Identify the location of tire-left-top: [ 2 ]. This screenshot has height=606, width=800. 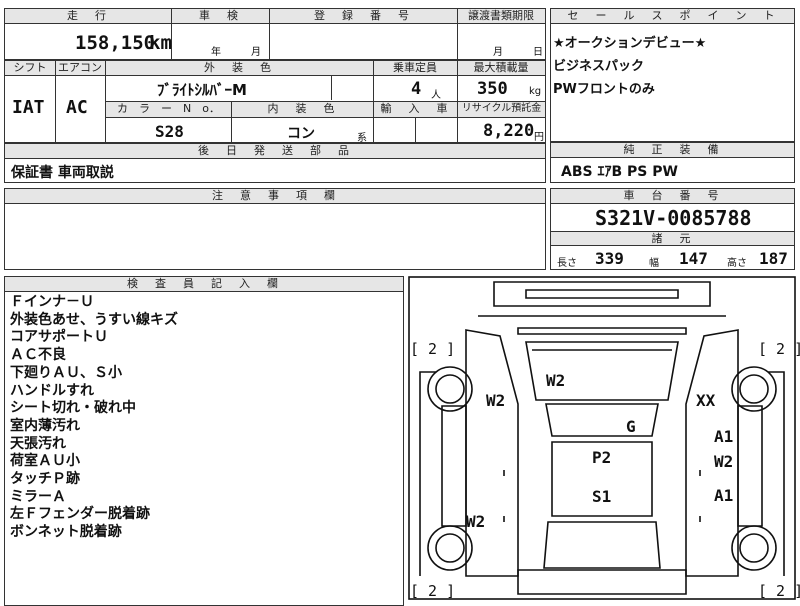
(433, 349).